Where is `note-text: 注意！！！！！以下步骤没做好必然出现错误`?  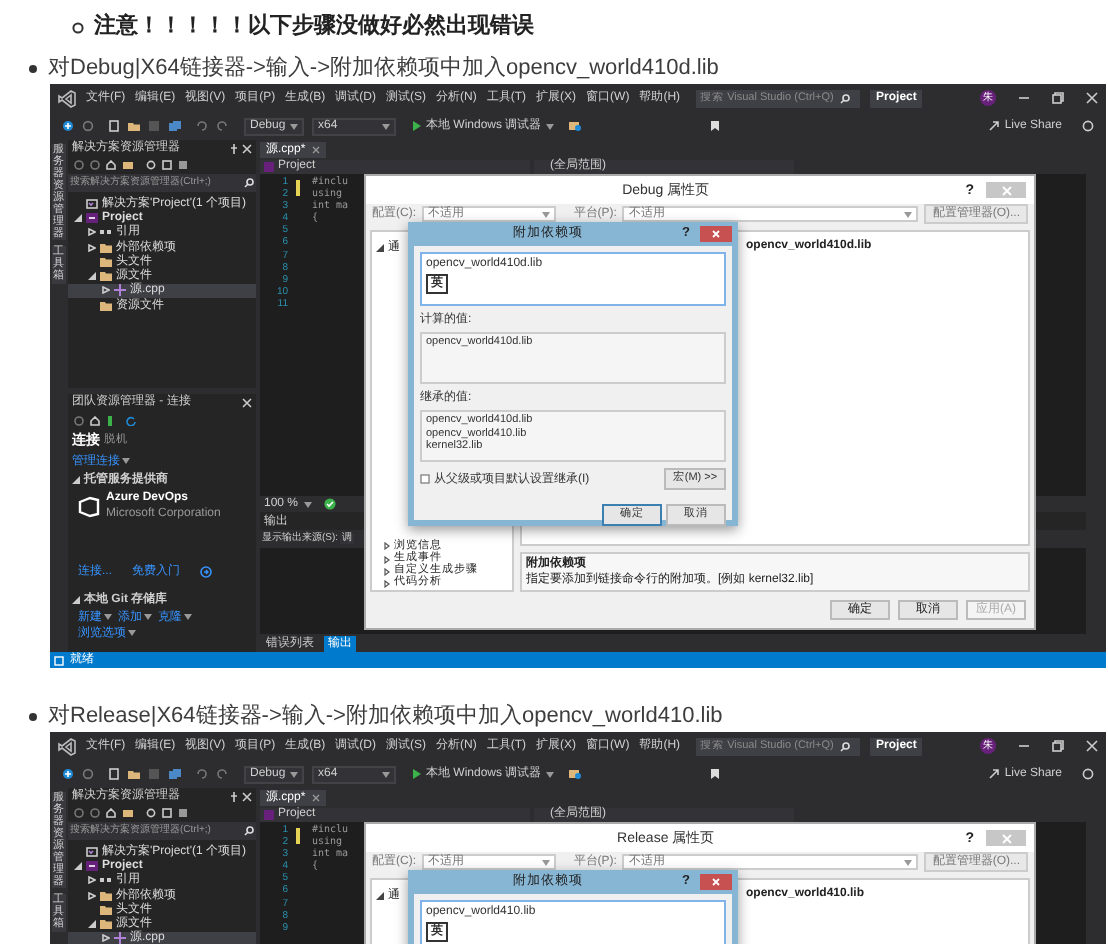
note-text: 注意！！！！！以下步骤没做好必然出现错误 is located at coordinates (314, 27).